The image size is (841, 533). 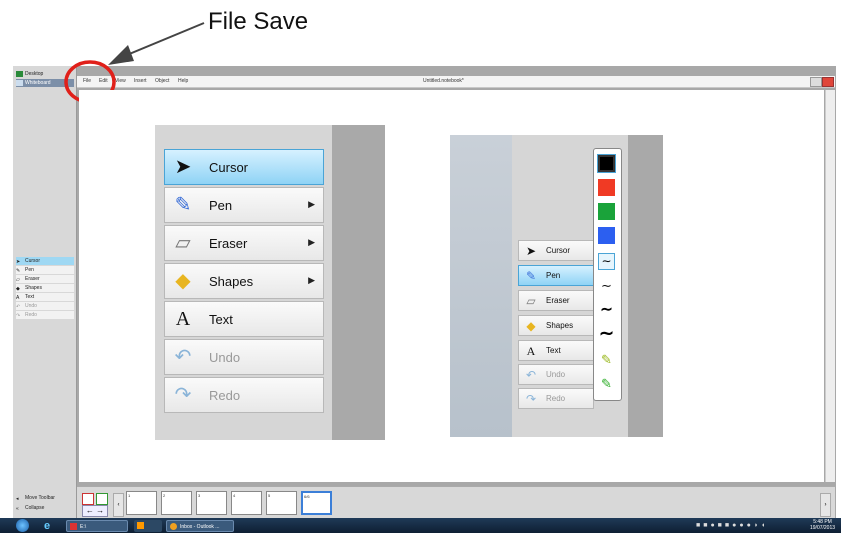 What do you see at coordinates (45, 270) in the screenshot?
I see `side-tool-pen: ✎ Pen` at bounding box center [45, 270].